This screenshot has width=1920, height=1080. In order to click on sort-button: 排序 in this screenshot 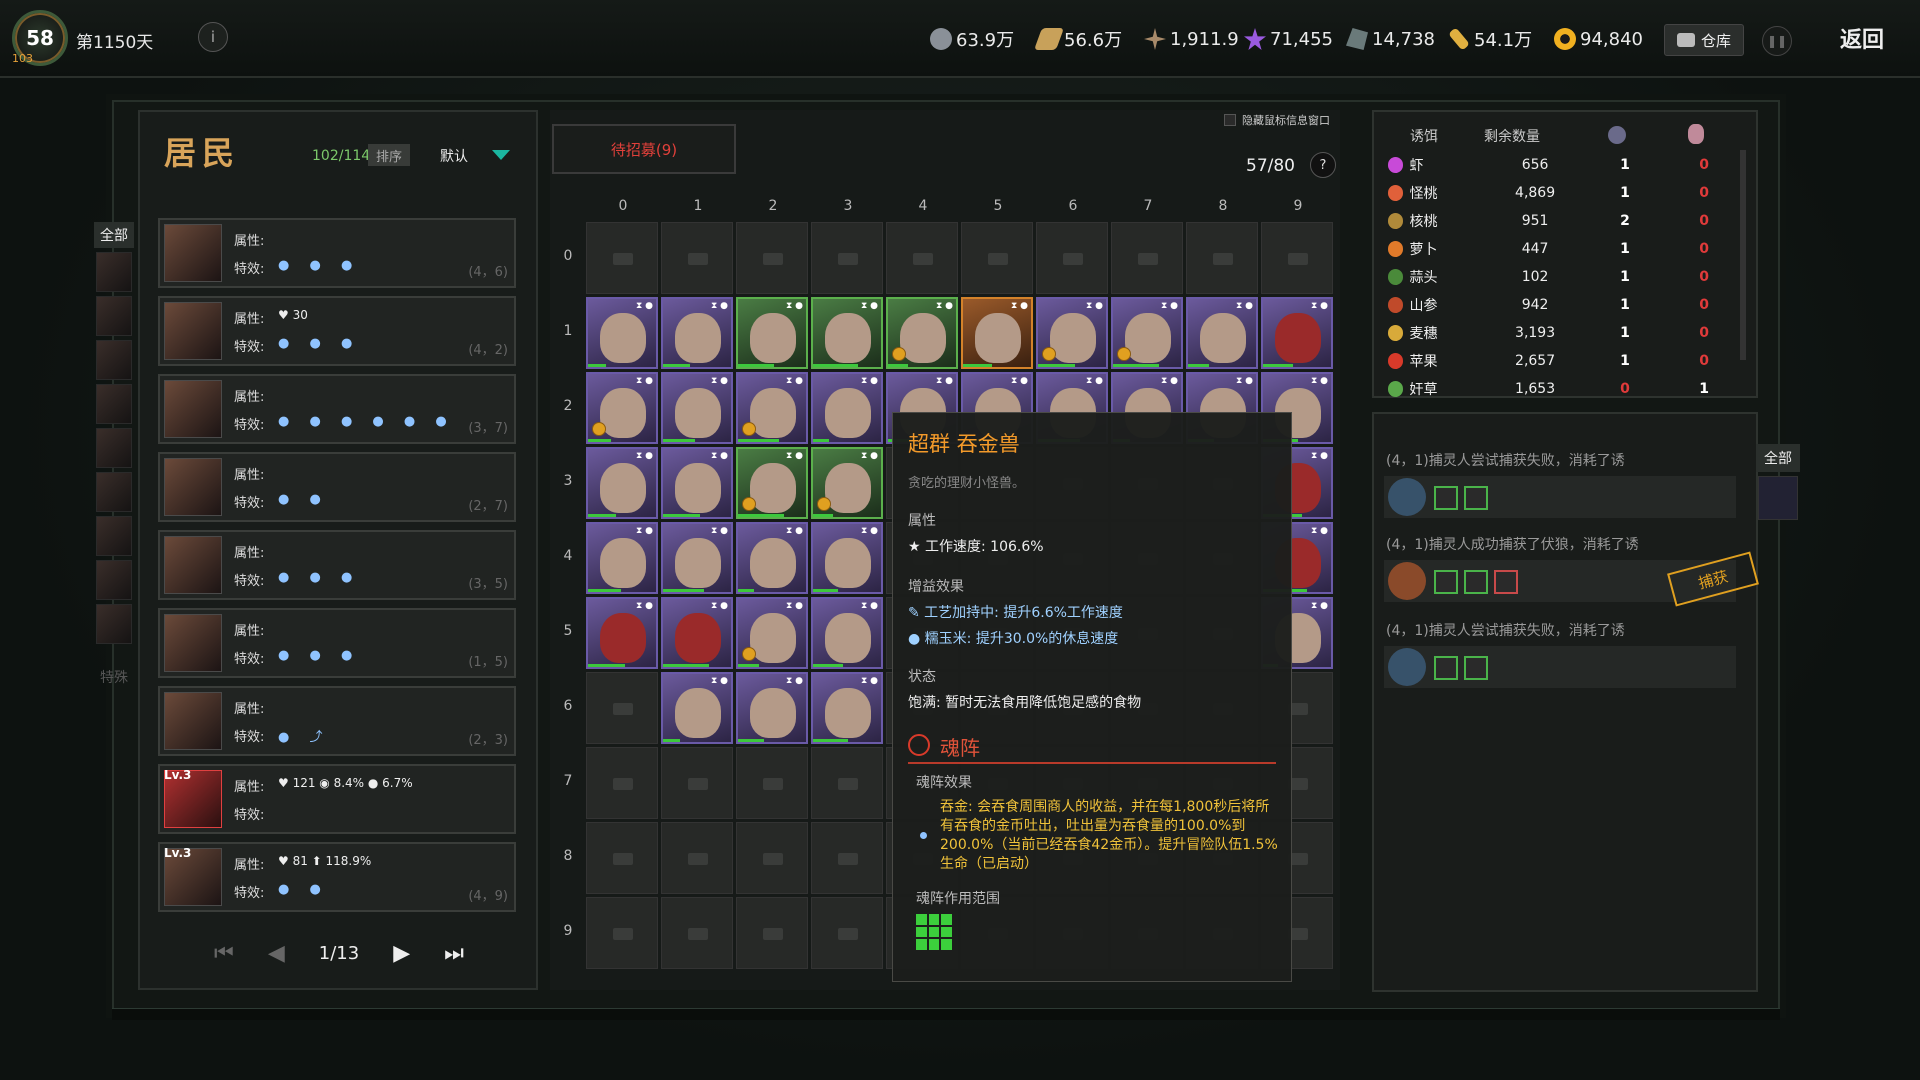, I will do `click(389, 155)`.